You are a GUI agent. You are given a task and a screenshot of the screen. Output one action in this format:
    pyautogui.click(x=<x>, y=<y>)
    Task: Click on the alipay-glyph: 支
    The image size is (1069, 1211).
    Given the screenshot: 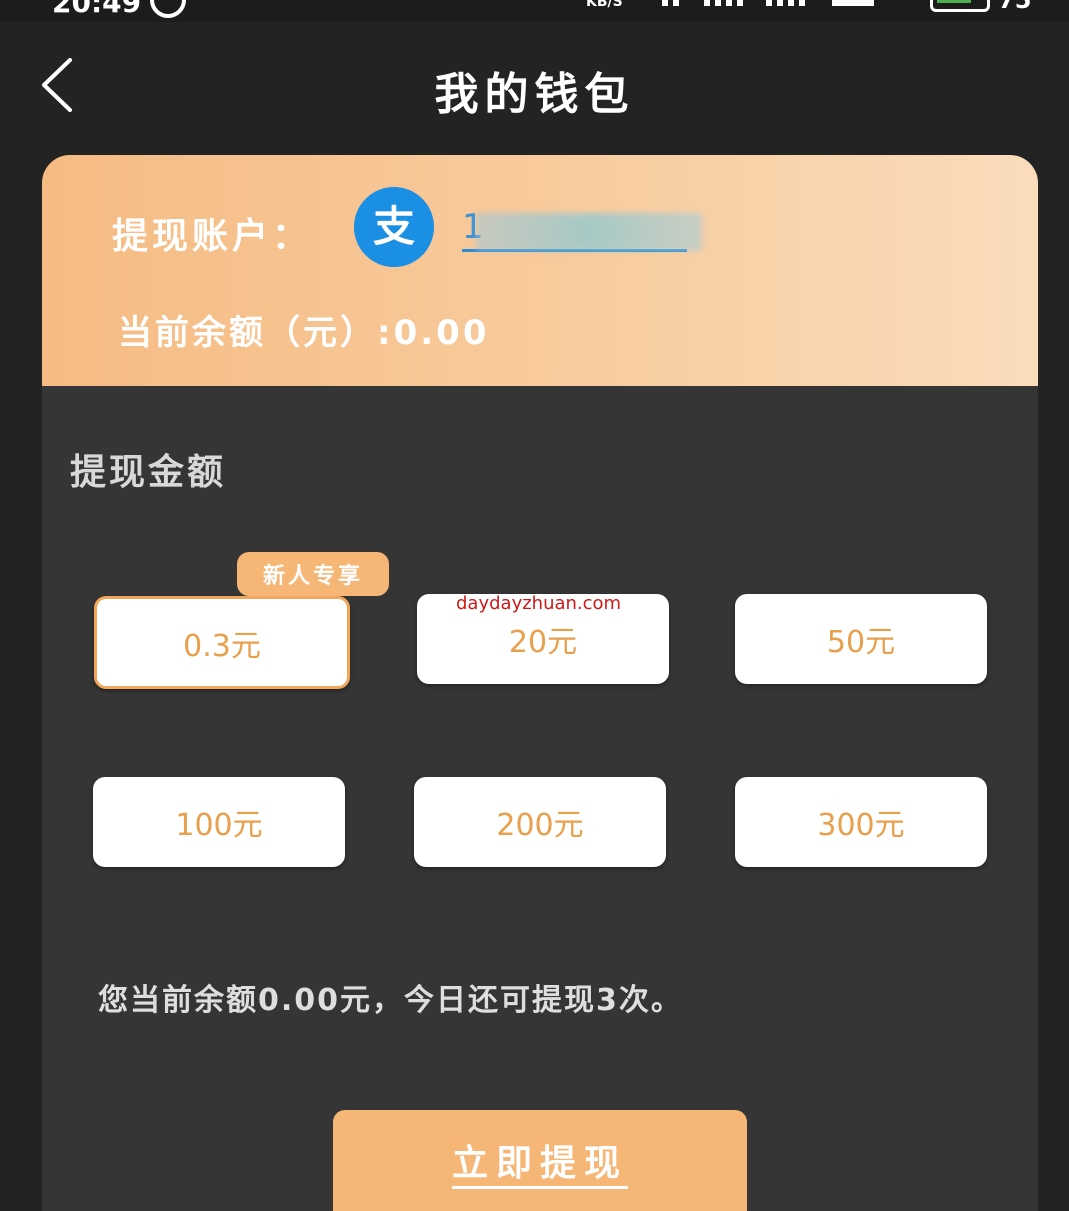 What is the action you would take?
    pyautogui.click(x=394, y=226)
    